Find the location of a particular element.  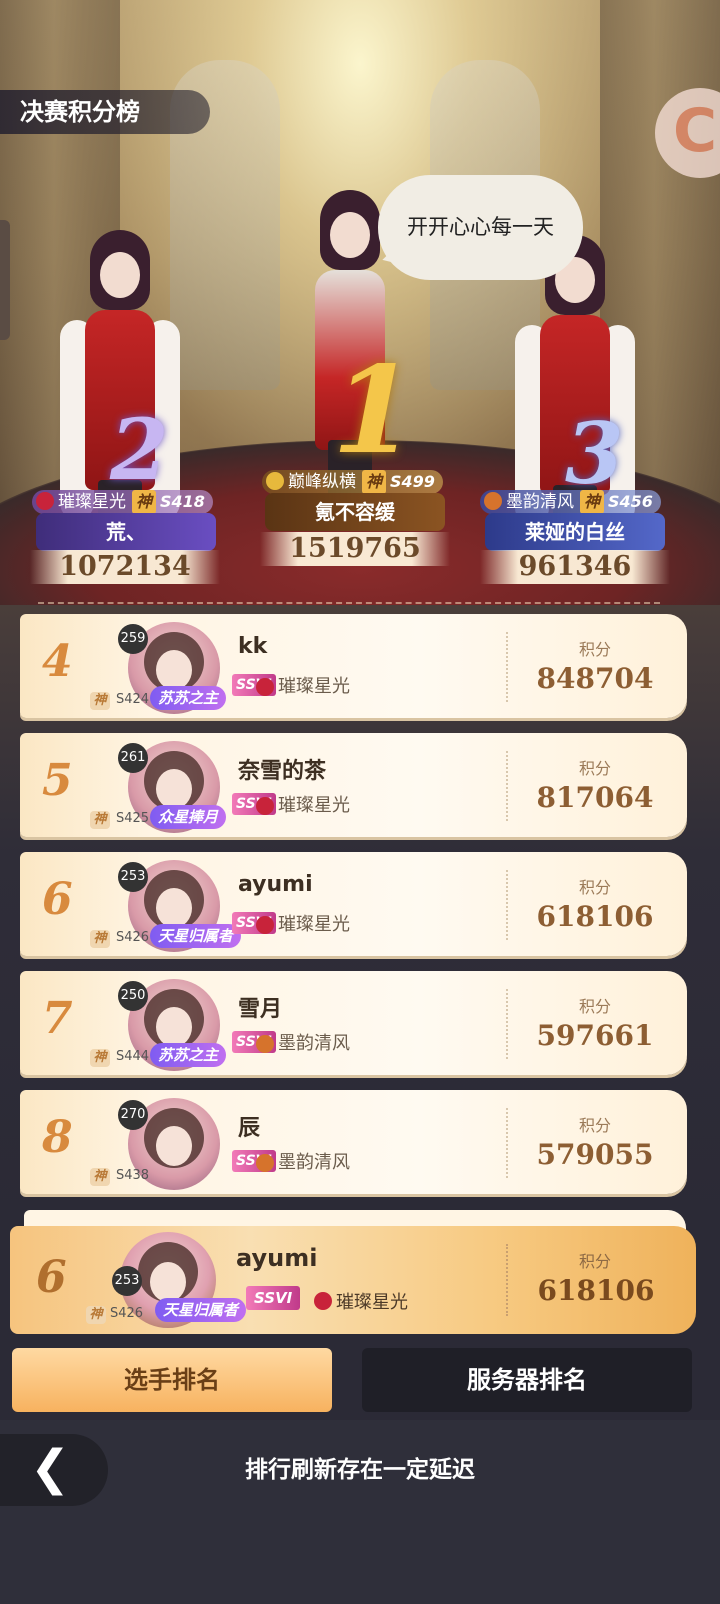

refresh-delay-notice: 排行刷新存在一定延迟 is located at coordinates (360, 1470).